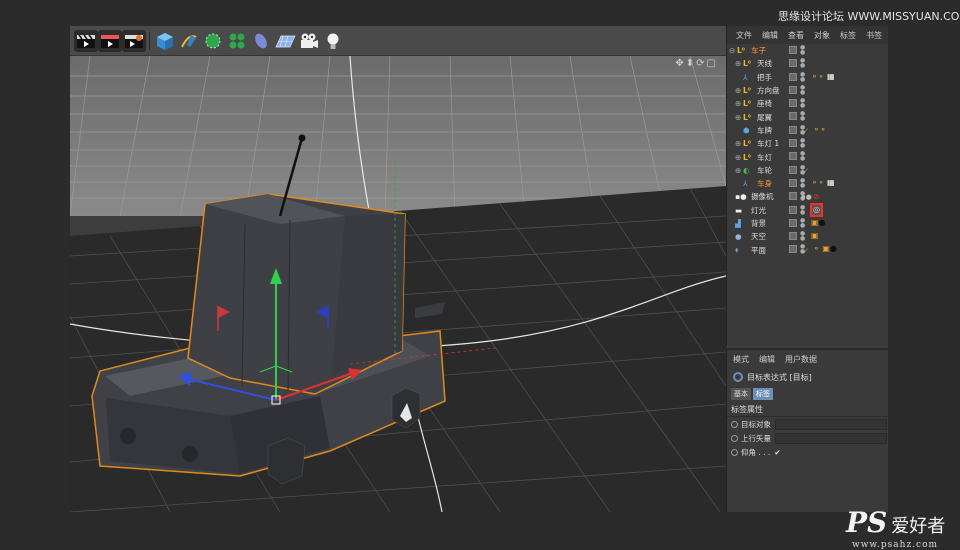 The height and width of the screenshot is (550, 960). What do you see at coordinates (189, 41) in the screenshot?
I see `pen-spline-icon` at bounding box center [189, 41].